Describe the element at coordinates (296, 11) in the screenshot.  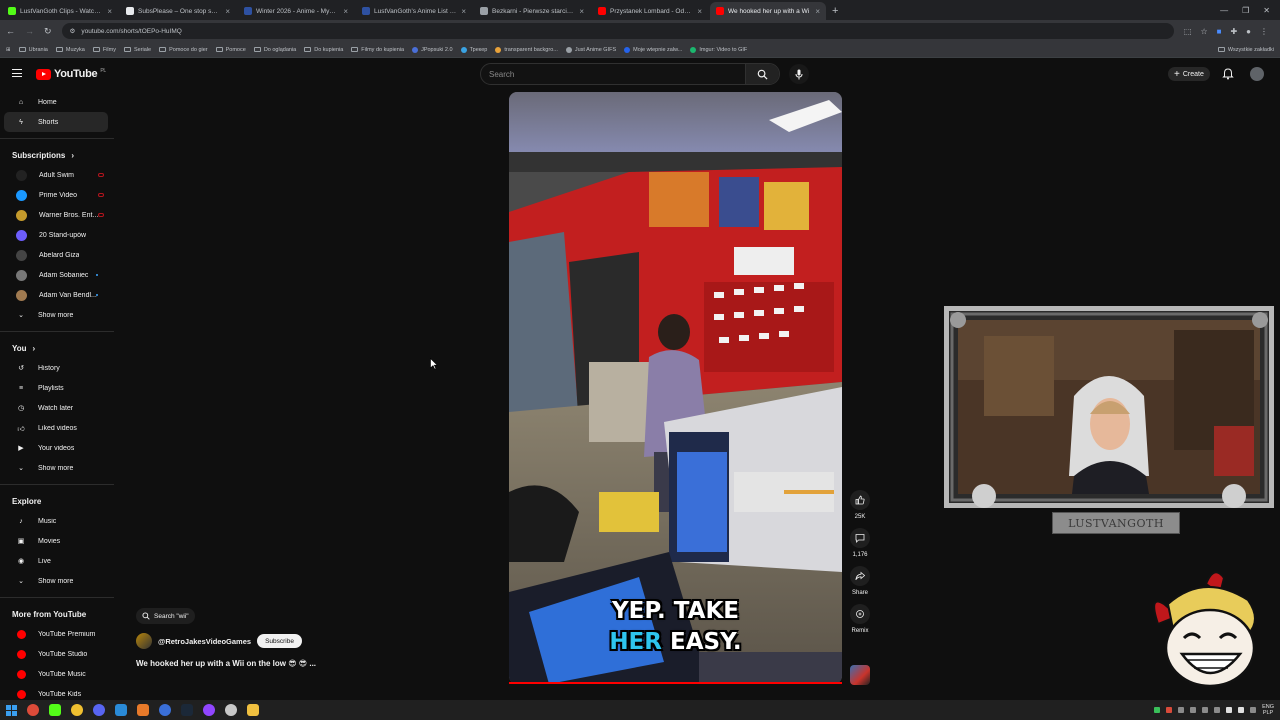
I see `browser-tab: Winter 2026 - Anime - MyAnim ×` at that location.